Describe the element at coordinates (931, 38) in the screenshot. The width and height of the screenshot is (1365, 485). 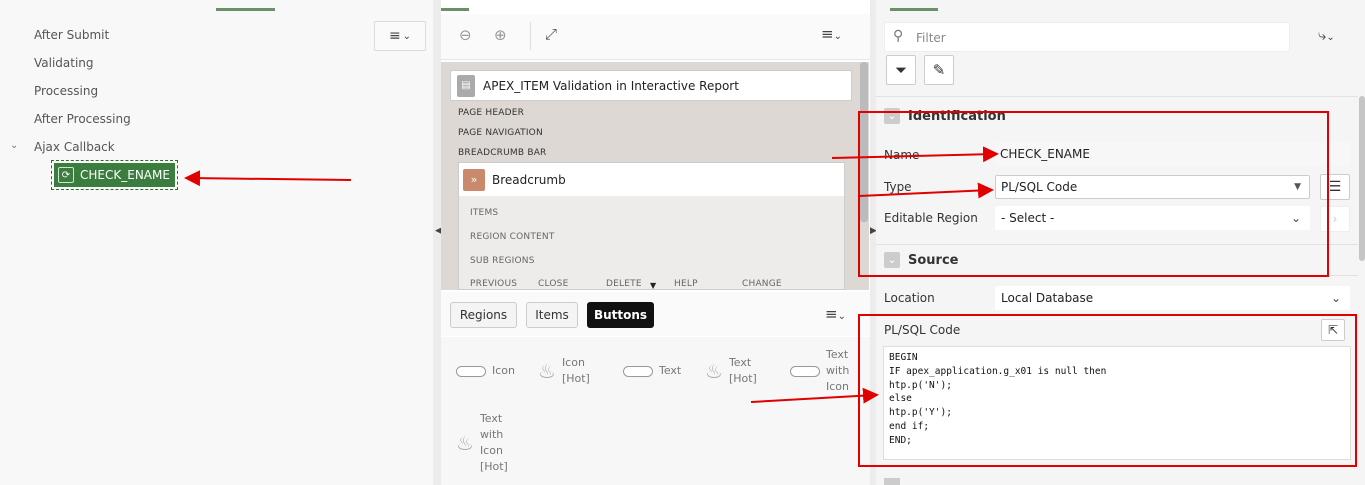
I see `filter-placeholder: Filter` at that location.